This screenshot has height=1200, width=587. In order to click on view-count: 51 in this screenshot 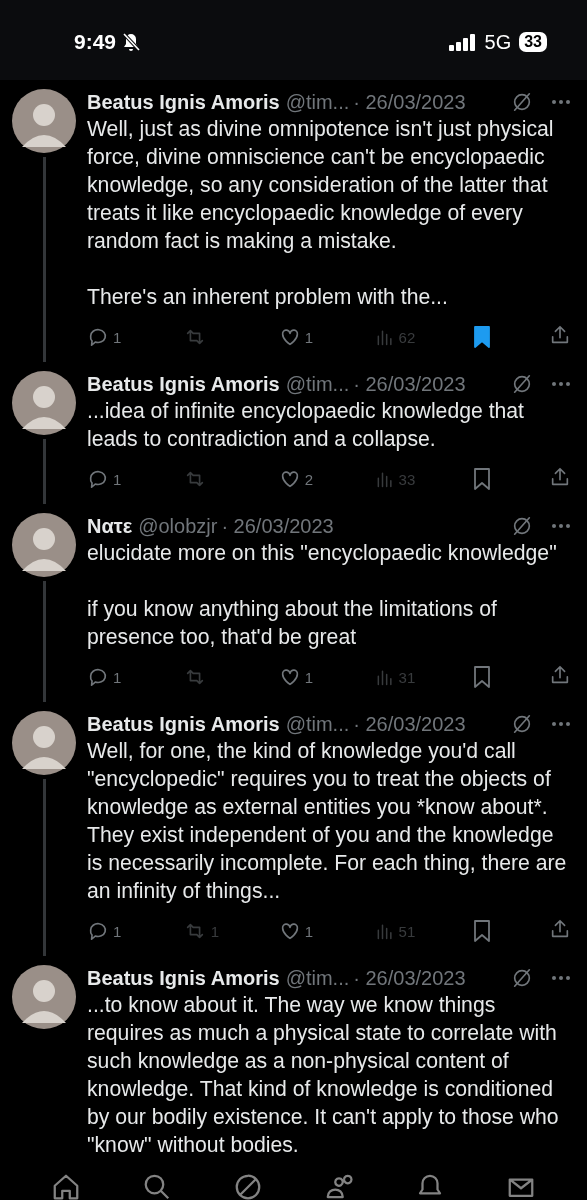, I will do `click(407, 931)`.